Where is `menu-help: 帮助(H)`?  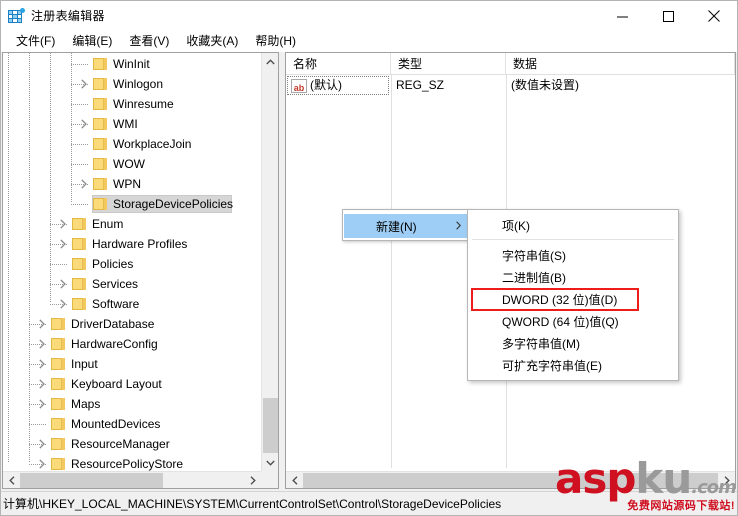 menu-help: 帮助(H) is located at coordinates (276, 41).